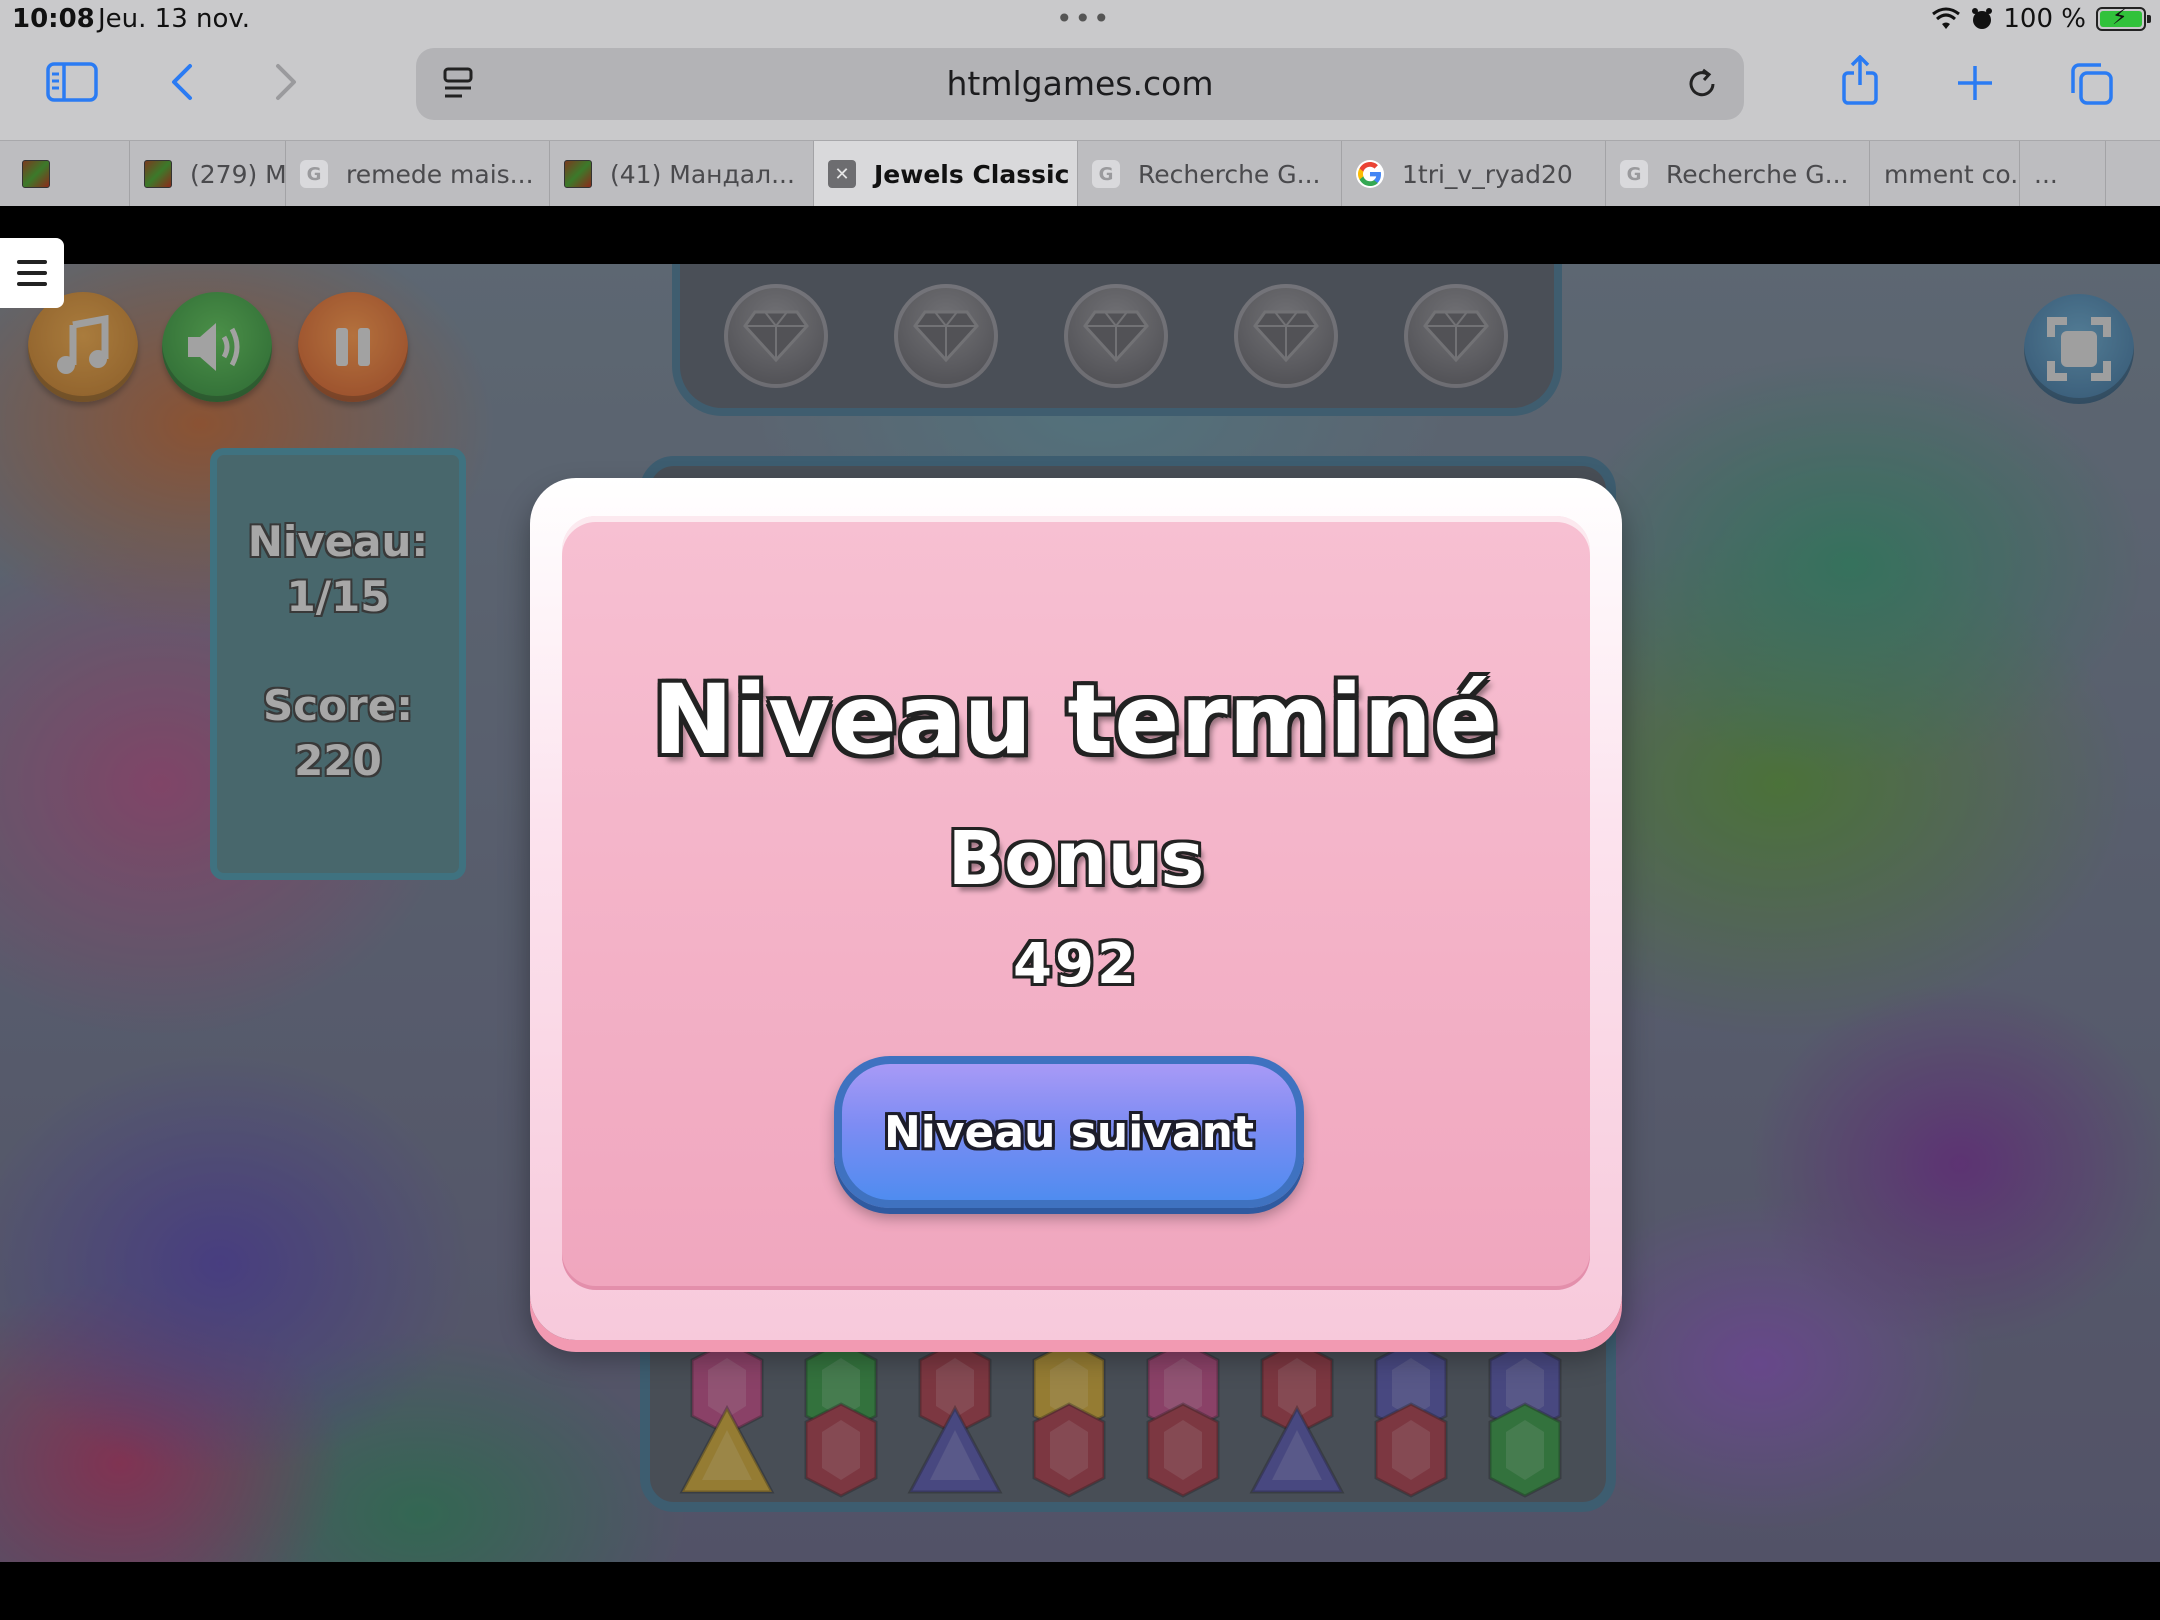  Describe the element at coordinates (69, 174) in the screenshot. I see `tab` at that location.